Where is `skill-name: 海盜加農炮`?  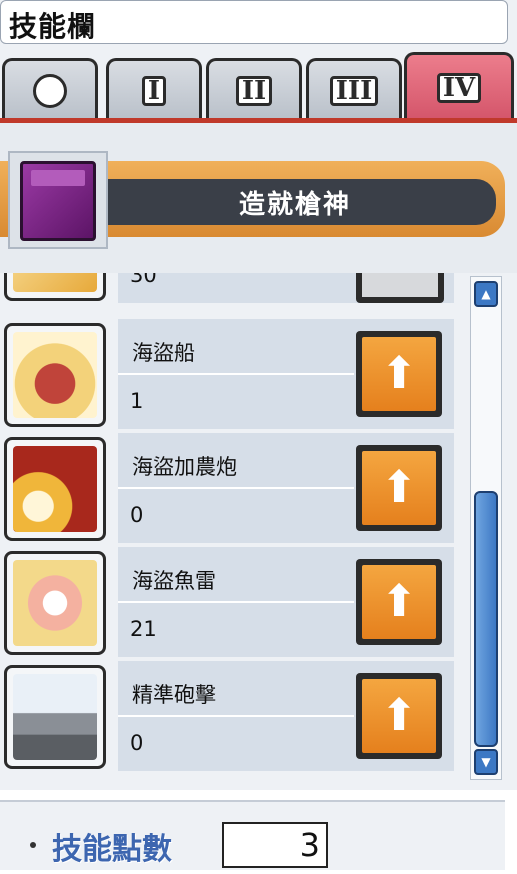
skill-name: 海盜加農炮 is located at coordinates (184, 467).